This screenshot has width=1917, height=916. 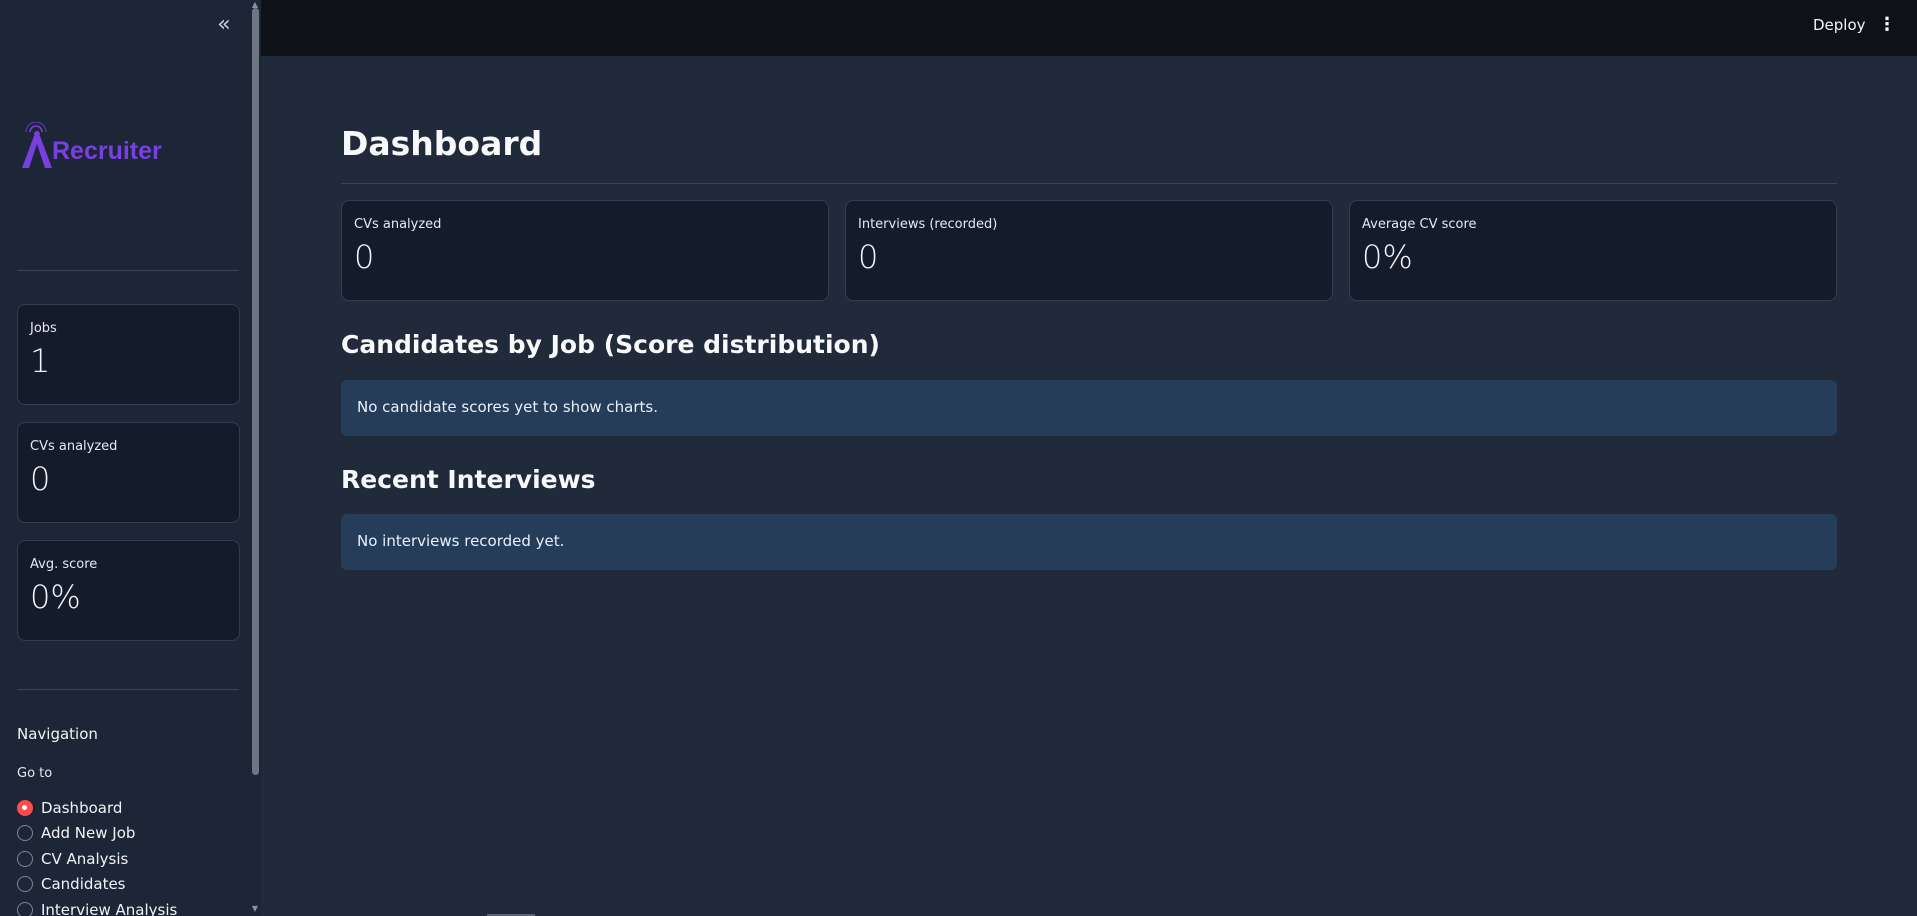 What do you see at coordinates (88, 833) in the screenshot?
I see `nav-radio-label: Add New Job` at bounding box center [88, 833].